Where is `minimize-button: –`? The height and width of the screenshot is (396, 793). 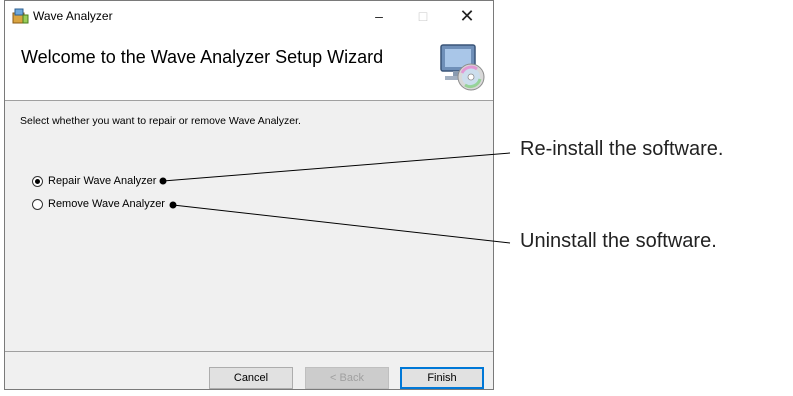 minimize-button: – is located at coordinates (379, 16).